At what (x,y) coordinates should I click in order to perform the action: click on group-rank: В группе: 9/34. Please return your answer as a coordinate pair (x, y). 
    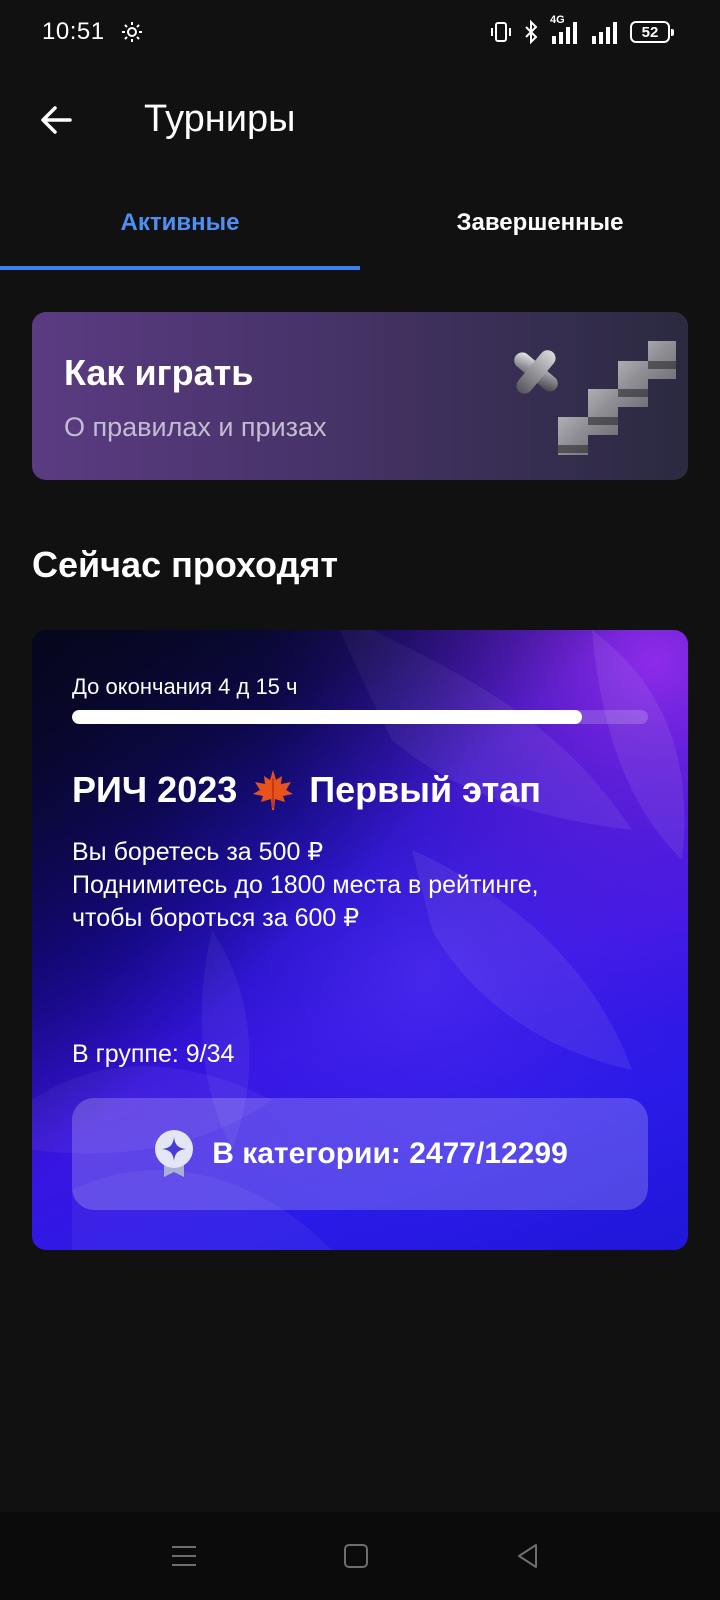
    Looking at the image, I should click on (153, 1054).